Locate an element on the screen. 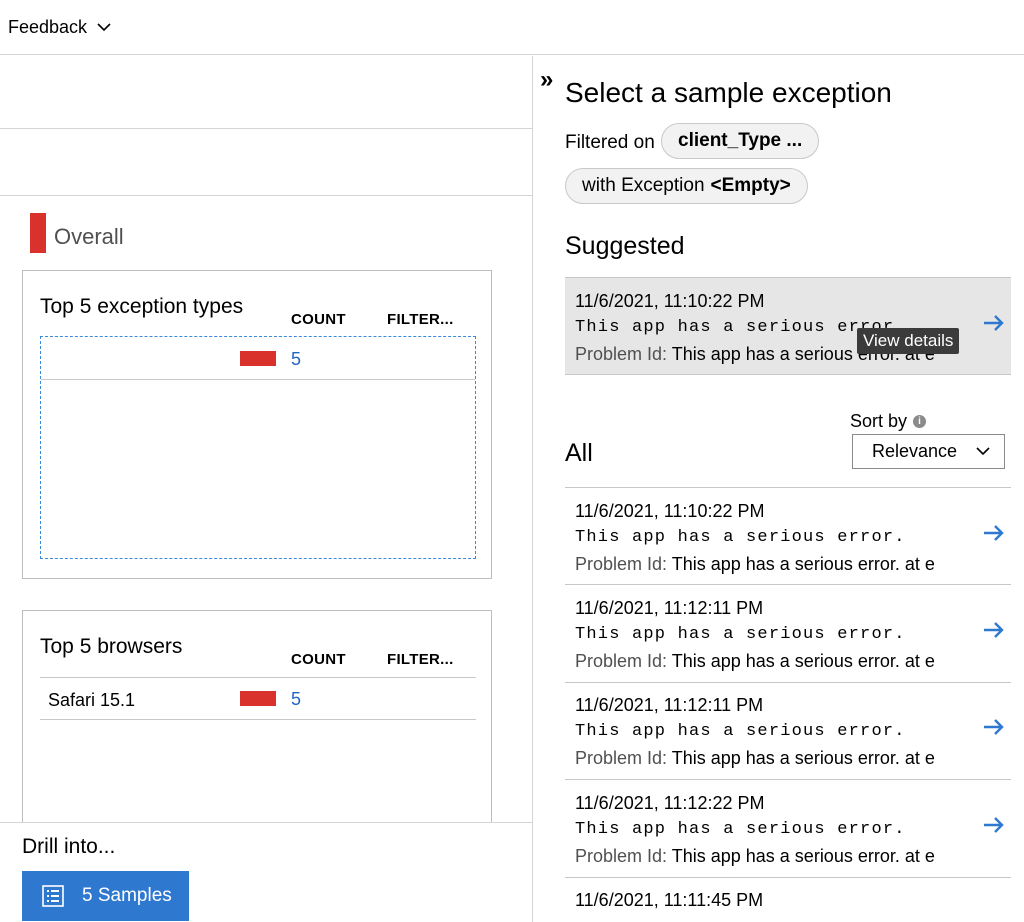 This screenshot has height=922, width=1024. suggested-heading: Suggested is located at coordinates (625, 246).